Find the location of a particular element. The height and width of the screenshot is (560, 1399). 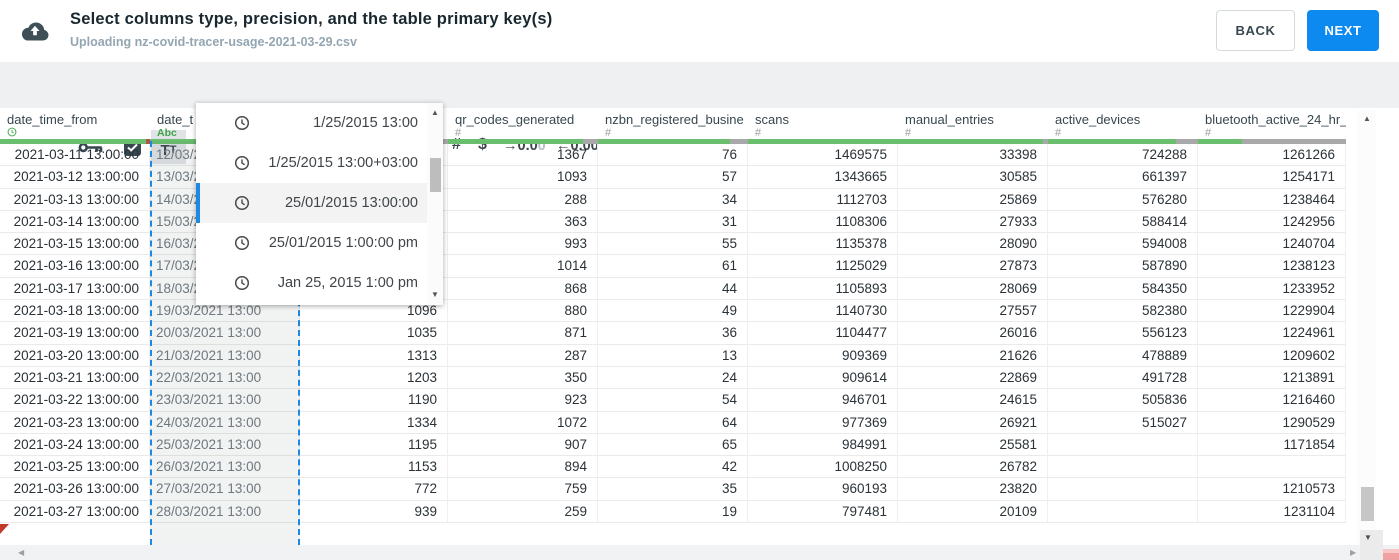

table-cell: 894 is located at coordinates (523, 467).